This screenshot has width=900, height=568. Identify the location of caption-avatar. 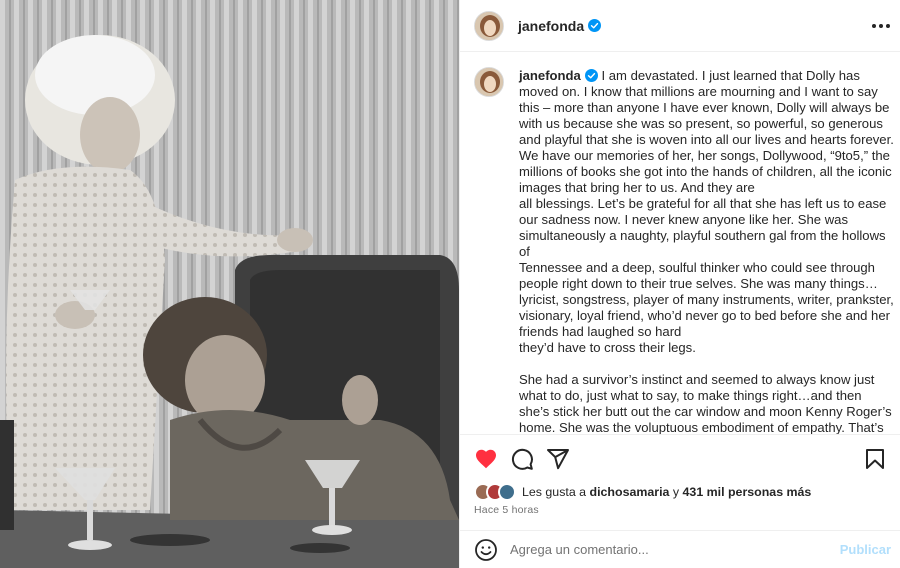
(489, 82).